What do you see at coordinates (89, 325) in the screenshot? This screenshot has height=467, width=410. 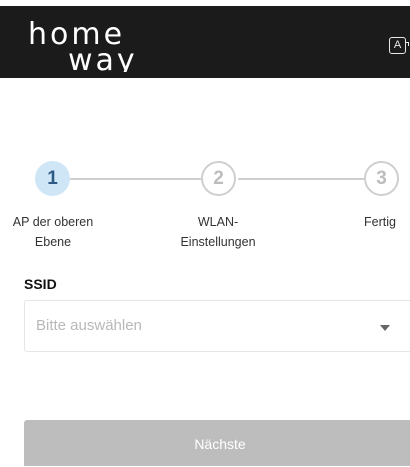 I see `ssid-select-placeholder: Bitte auswählen` at bounding box center [89, 325].